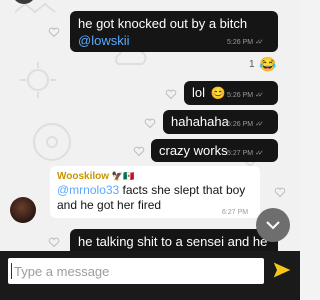 This screenshot has height=300, width=320. I want to click on message-time: 5:27 PM, so click(240, 153).